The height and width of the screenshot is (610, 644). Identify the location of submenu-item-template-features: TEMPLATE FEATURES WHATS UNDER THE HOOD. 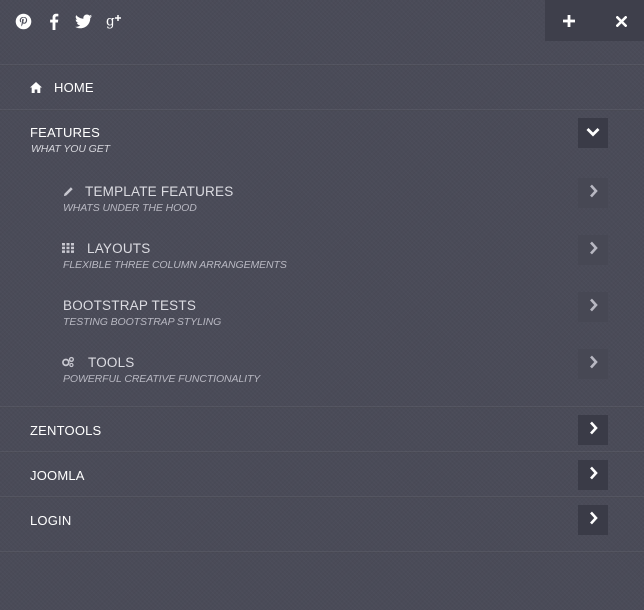
(322, 197).